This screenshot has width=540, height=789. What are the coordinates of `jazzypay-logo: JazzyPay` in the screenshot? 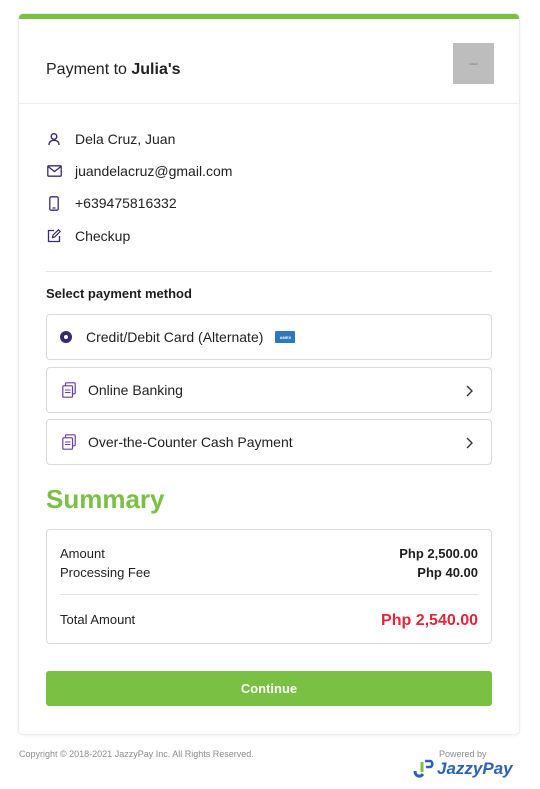 It's located at (462, 769).